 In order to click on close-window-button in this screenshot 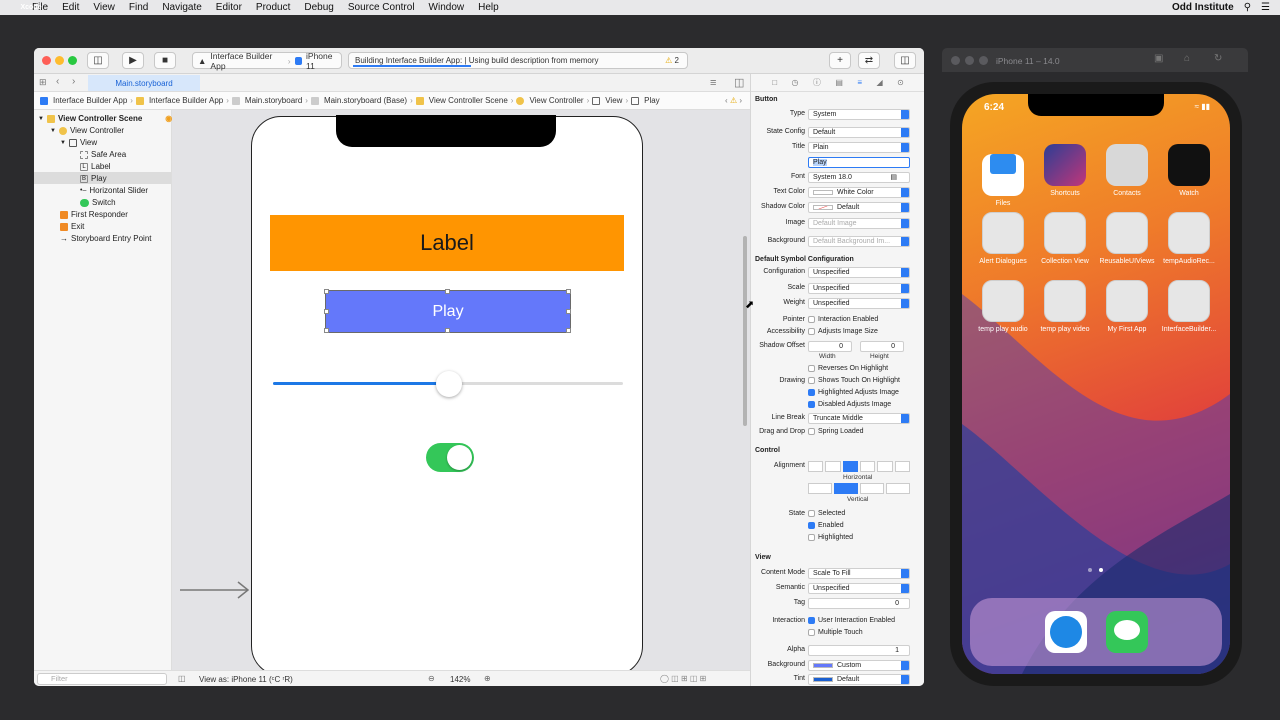, I will do `click(46, 60)`.